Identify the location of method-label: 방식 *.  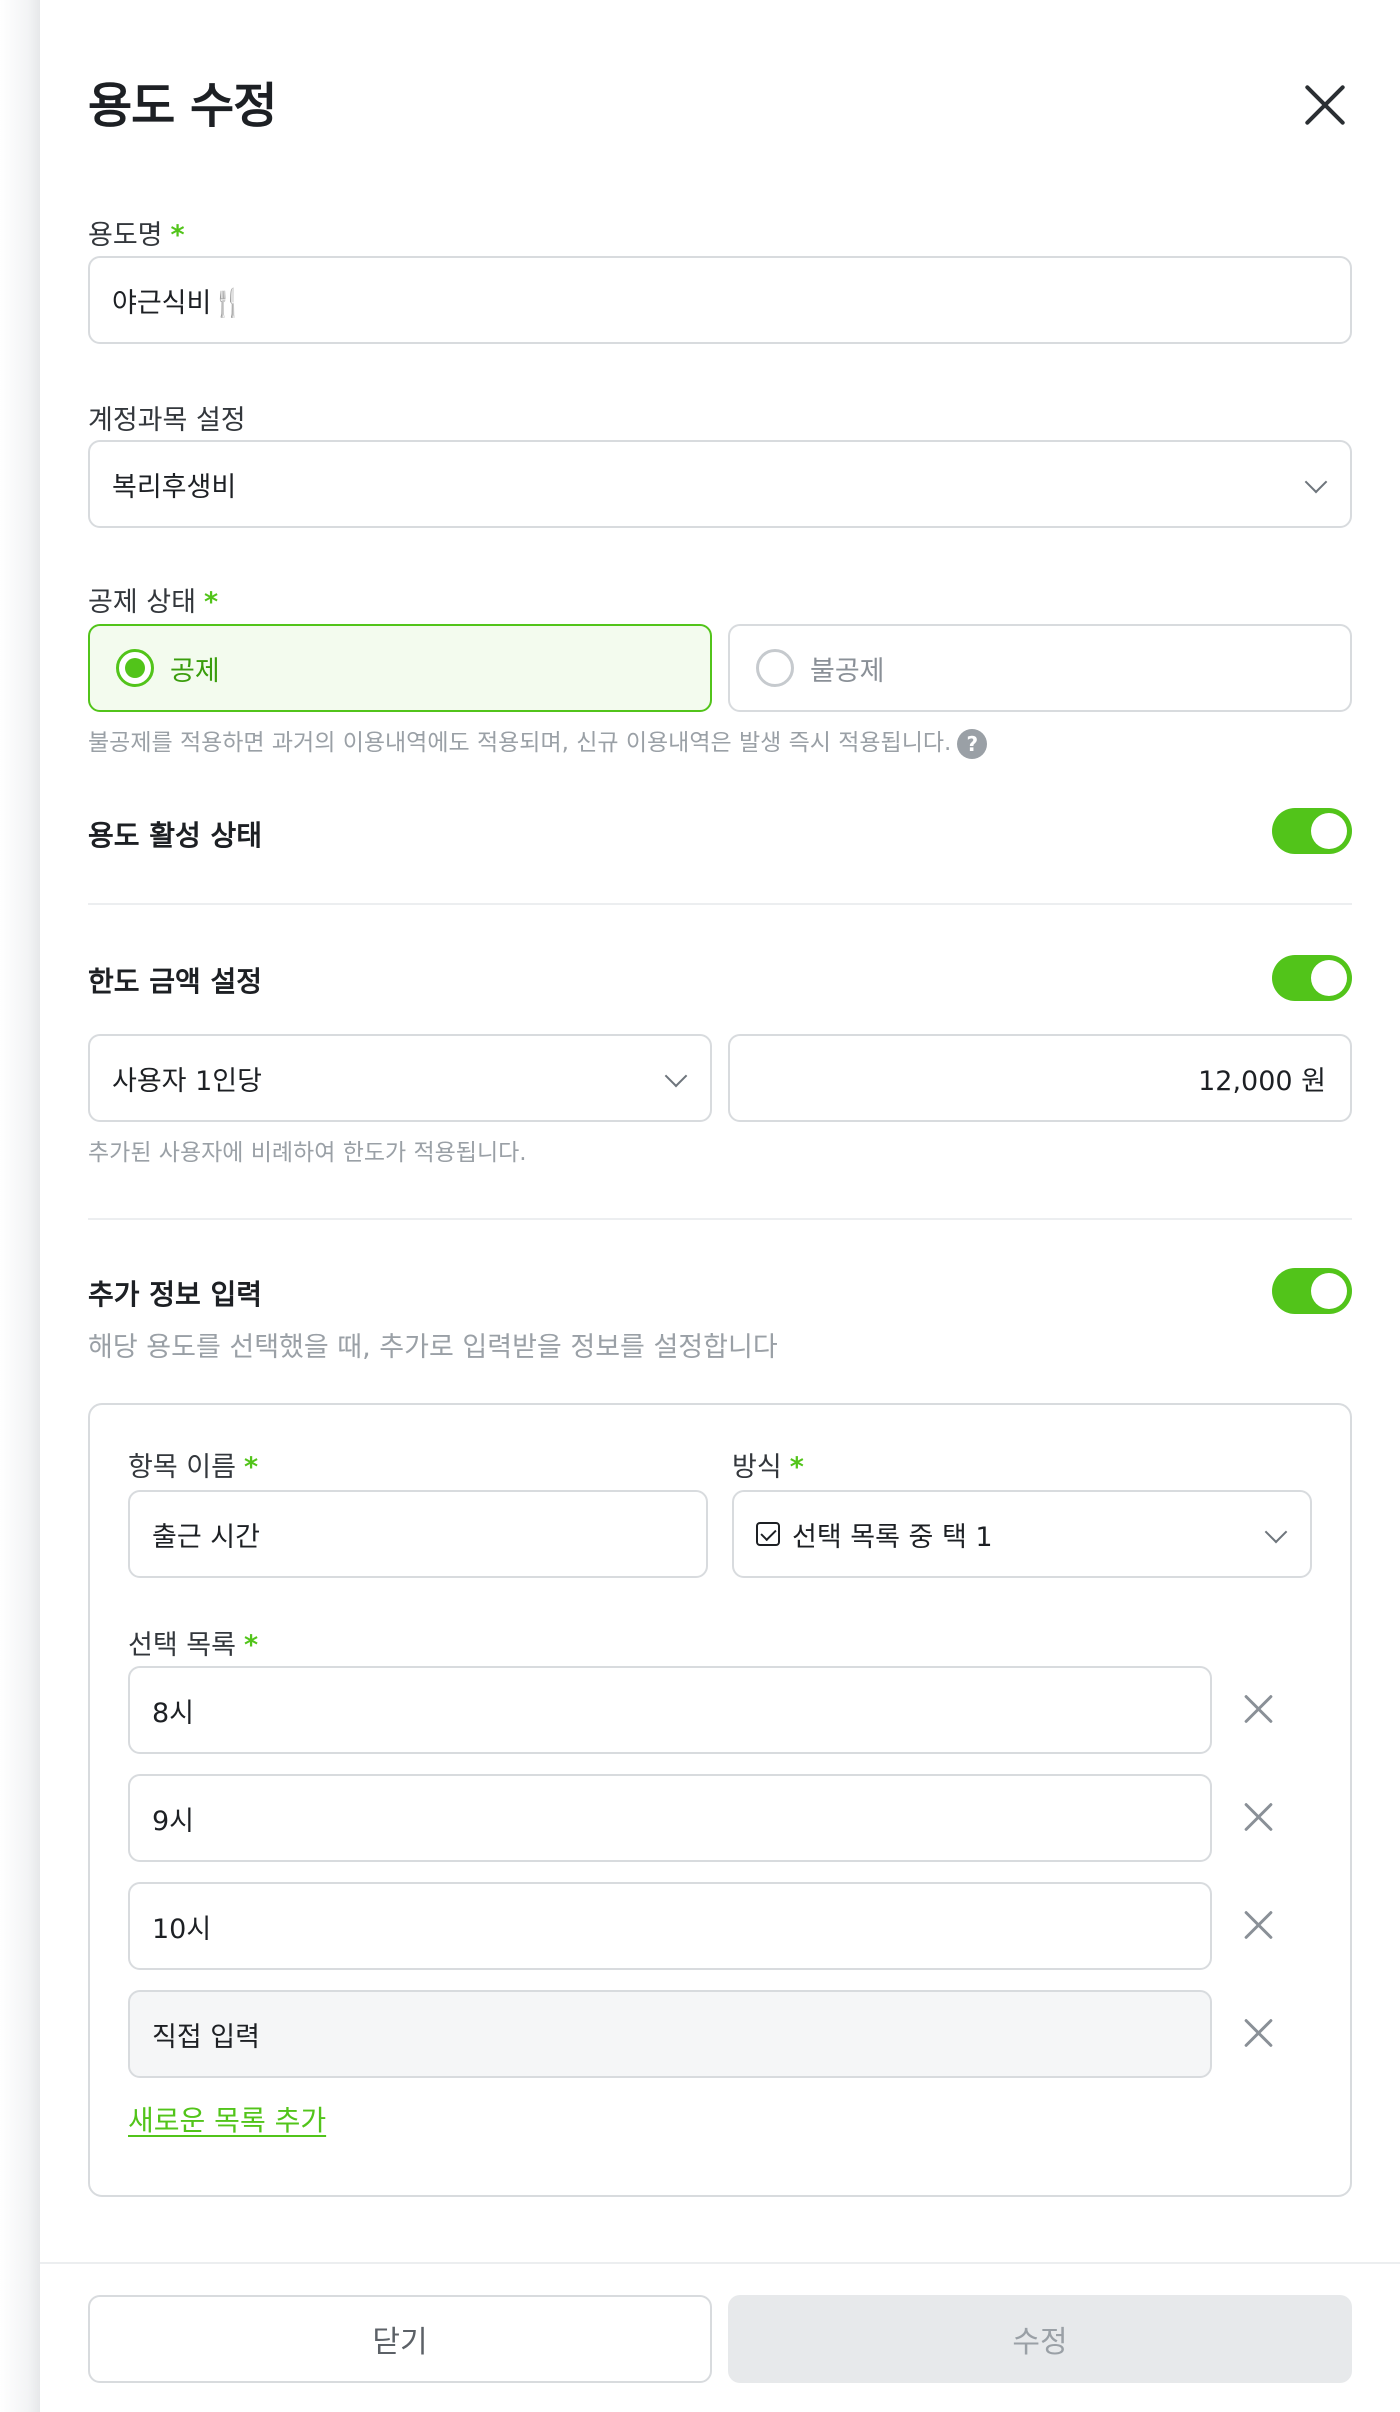
(768, 1467).